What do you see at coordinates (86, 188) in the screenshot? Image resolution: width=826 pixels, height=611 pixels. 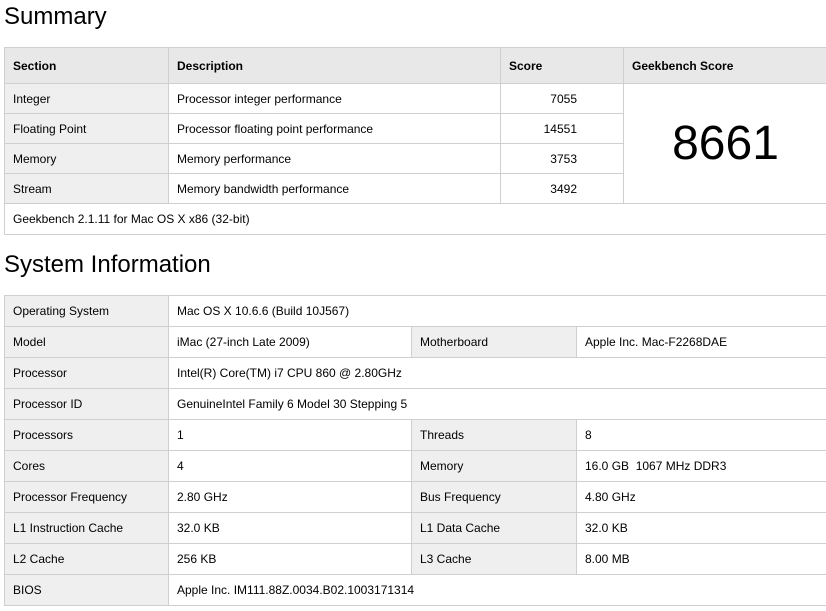 I see `section-cell: Stream` at bounding box center [86, 188].